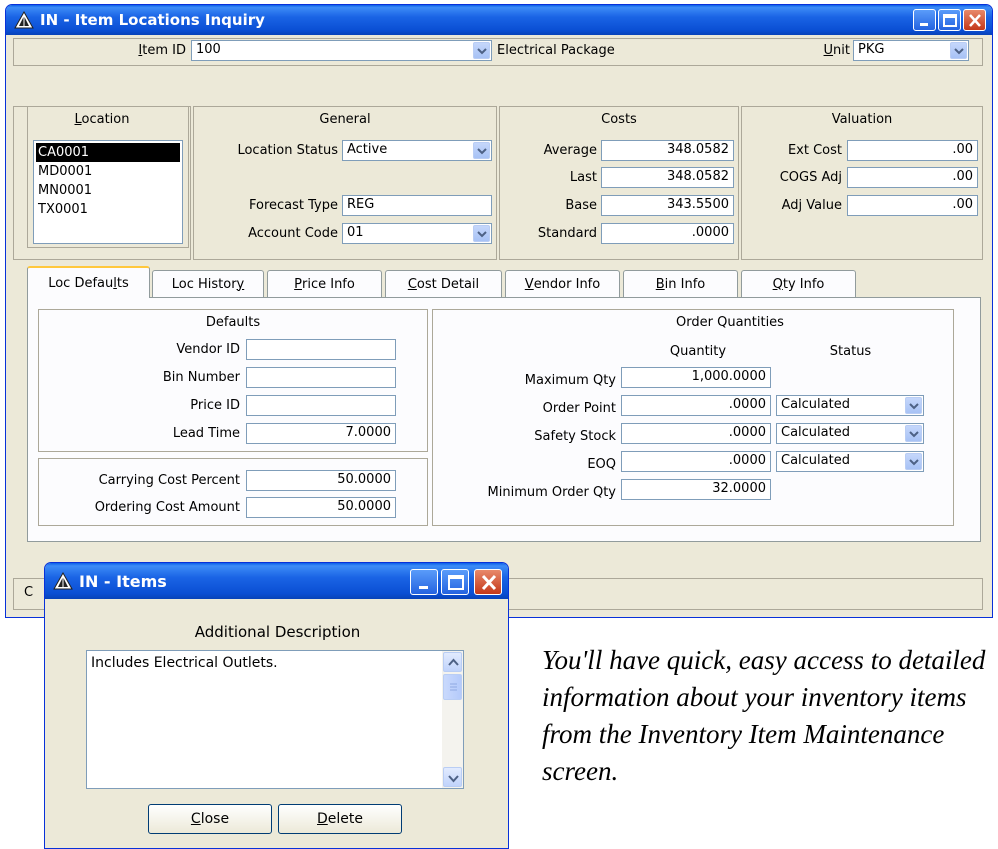 The width and height of the screenshot is (998, 849). Describe the element at coordinates (850, 461) in the screenshot. I see `eoq-status-combo: Calculated` at that location.